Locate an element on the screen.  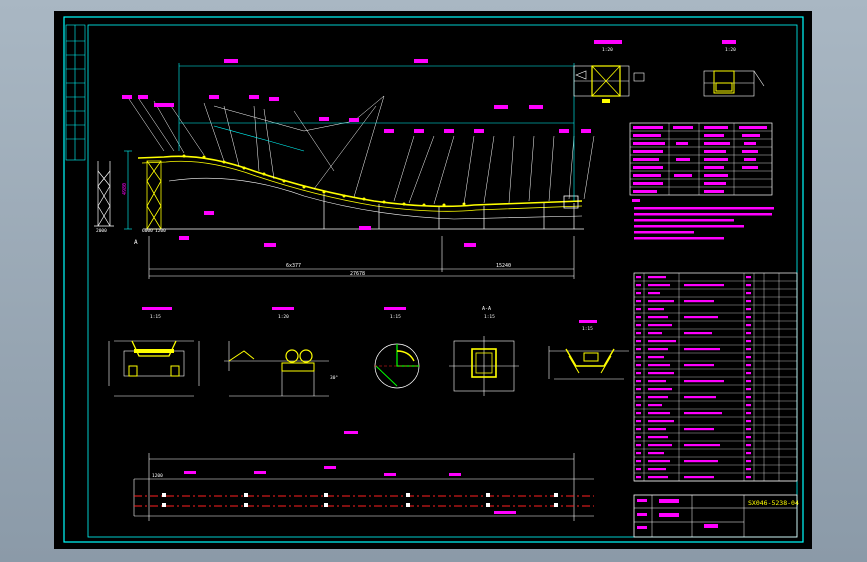
drive-tower is located at coordinates (154, 195).